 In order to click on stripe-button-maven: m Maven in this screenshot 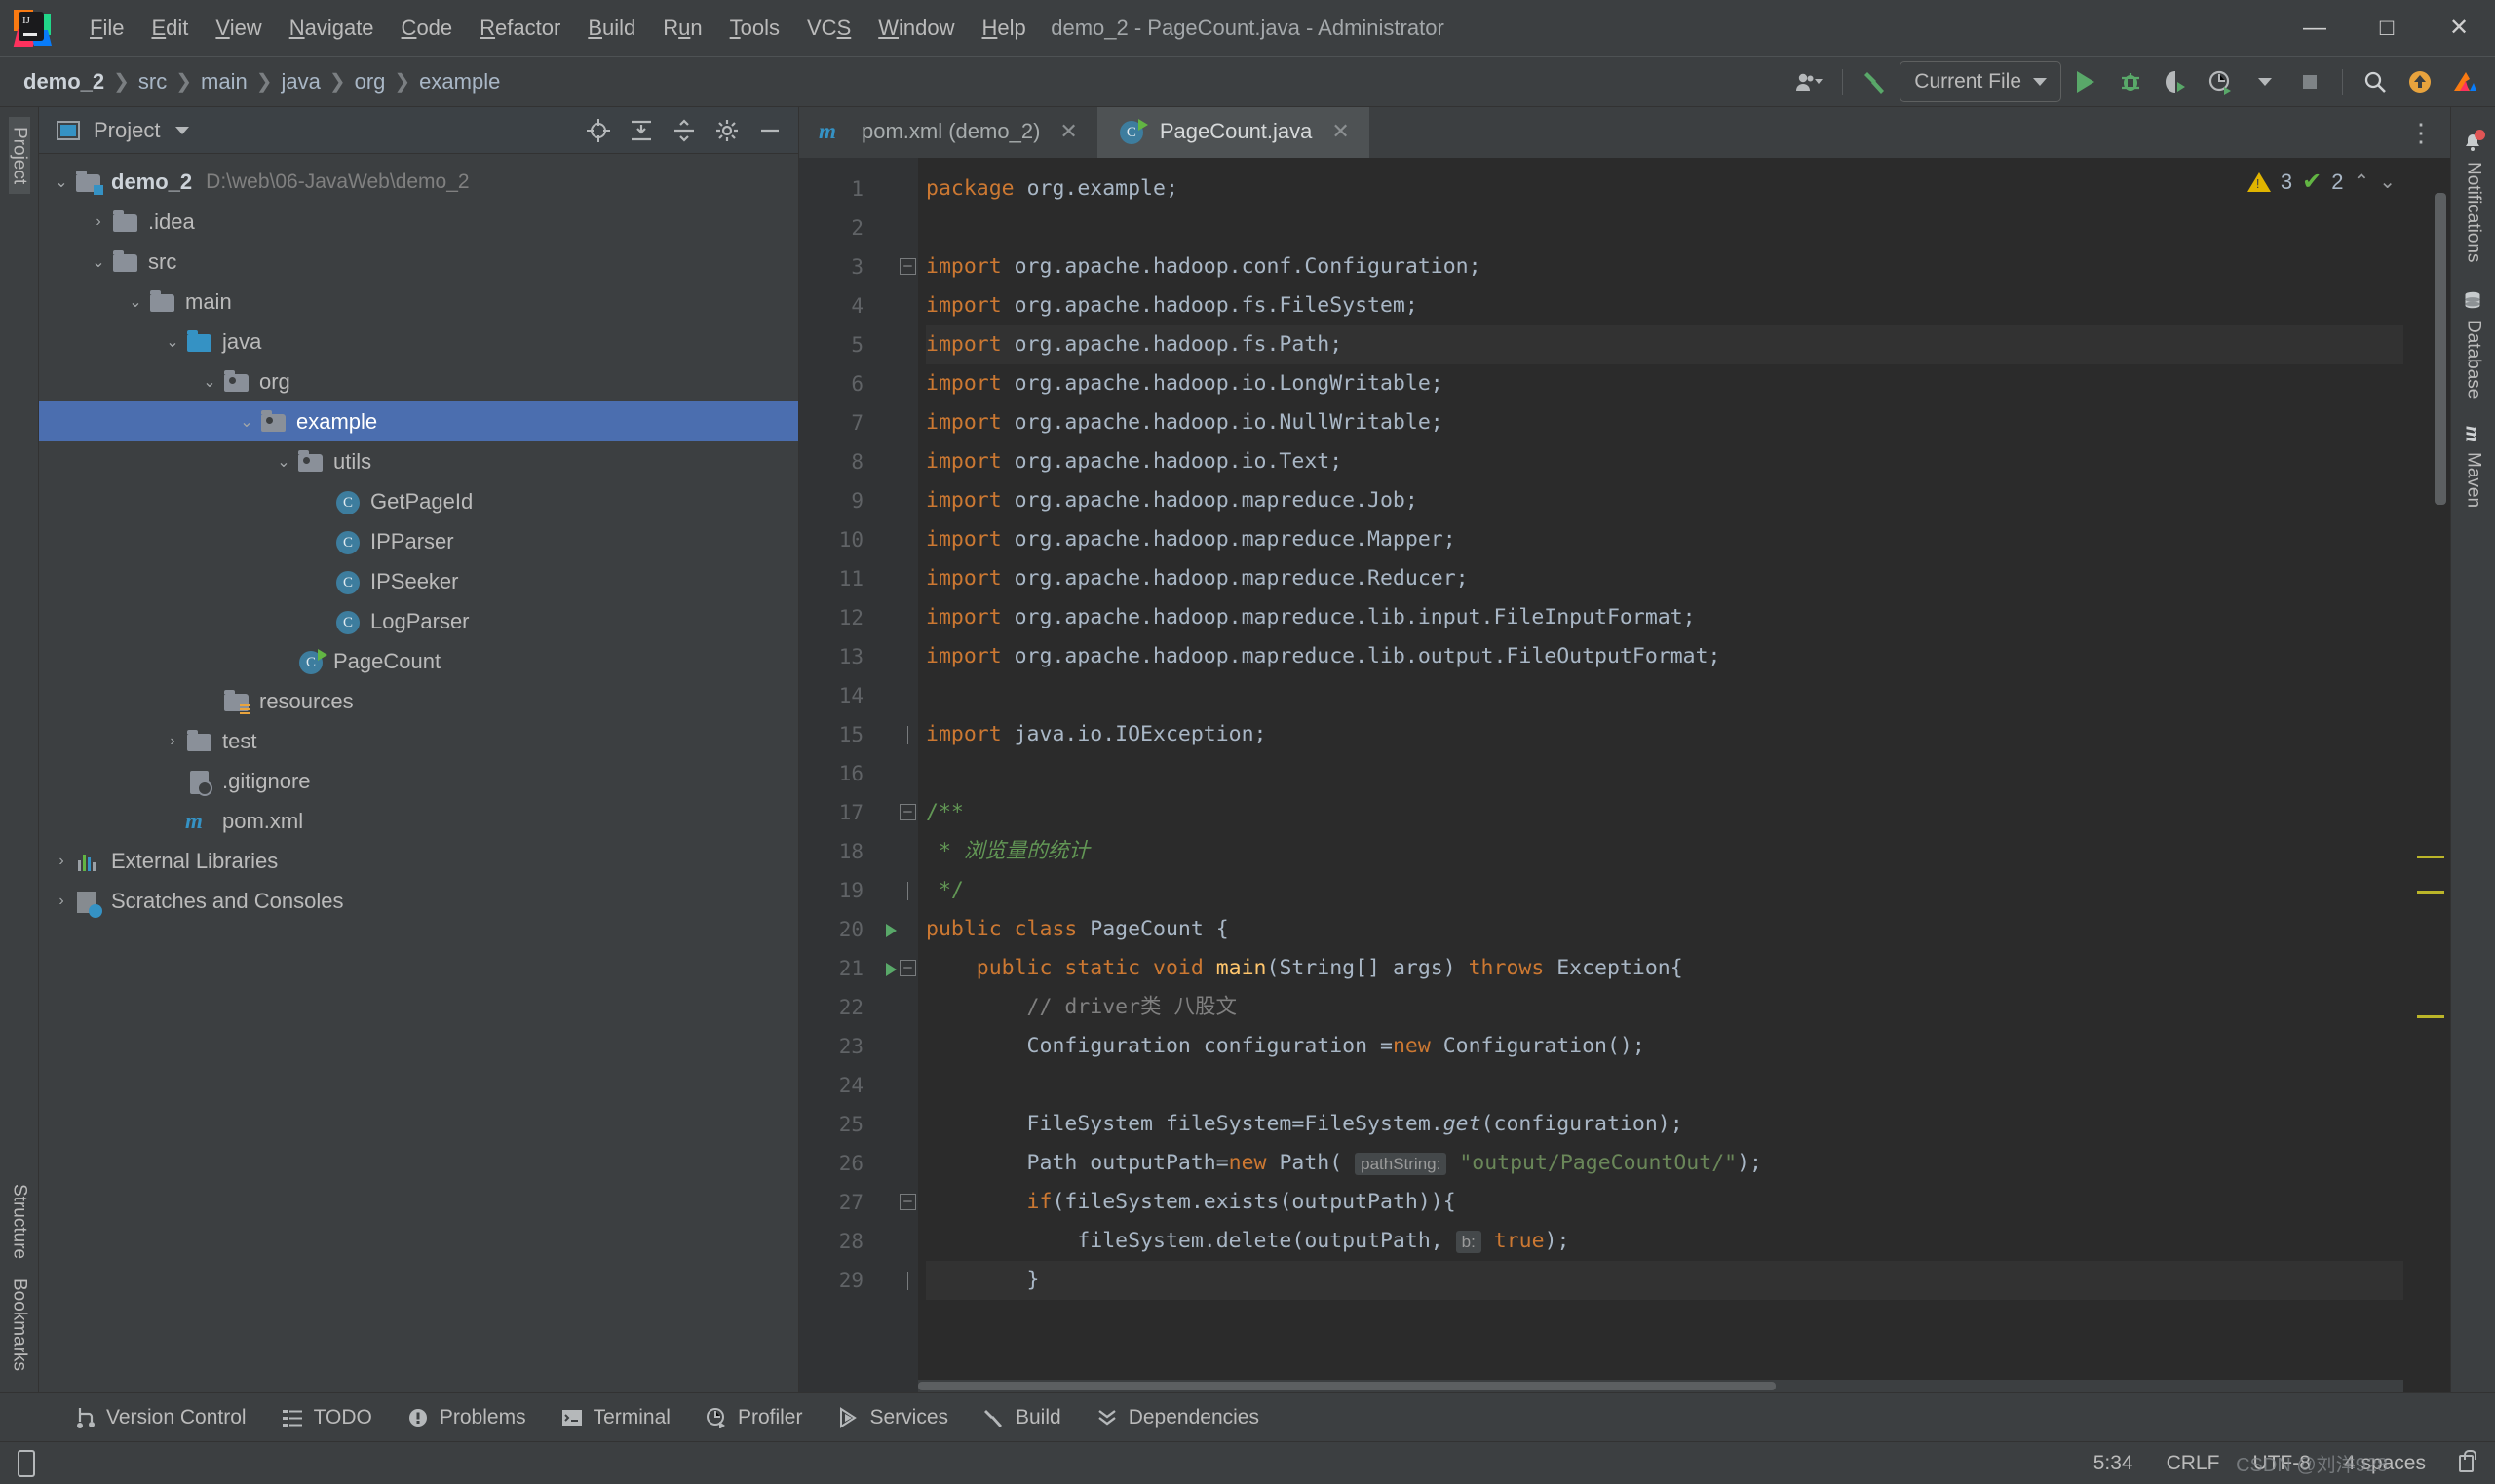, I will do `click(2473, 466)`.